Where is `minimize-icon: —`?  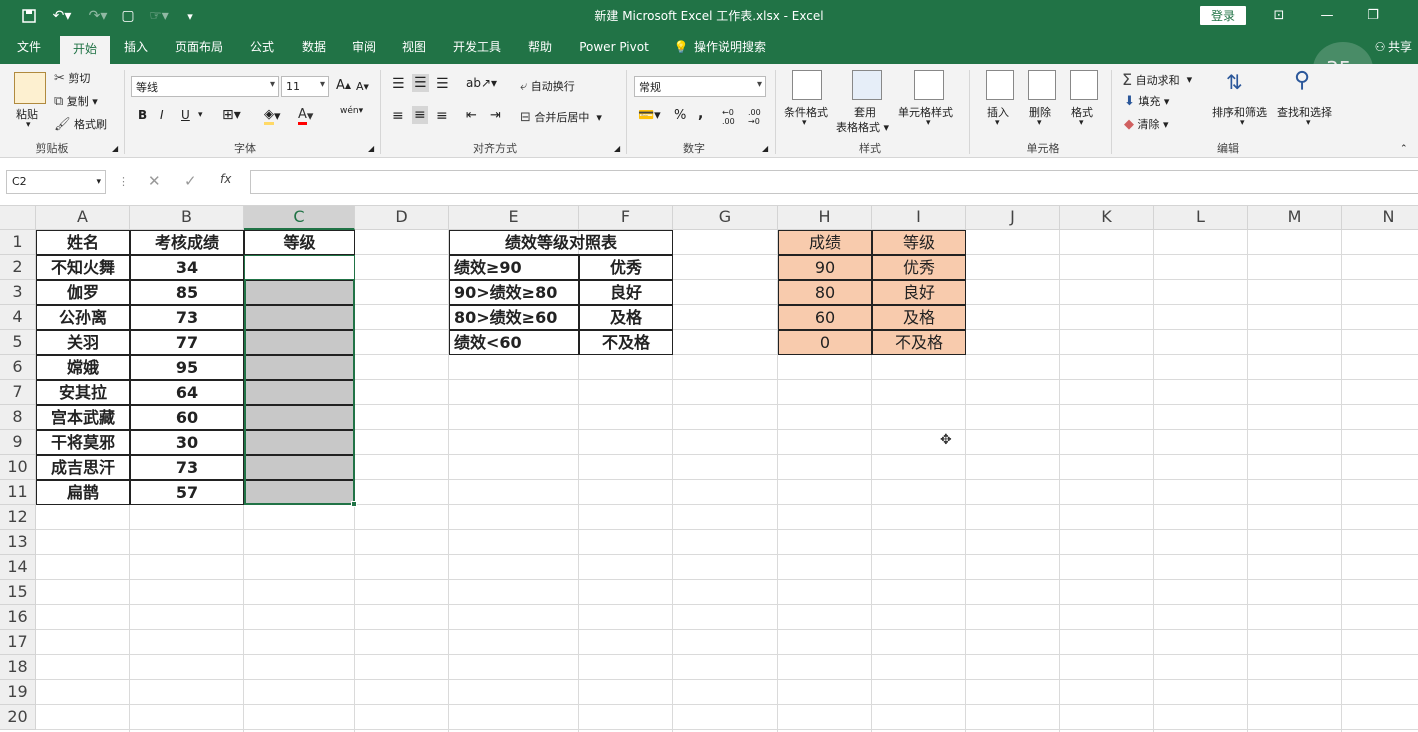 minimize-icon: — is located at coordinates (1327, 15).